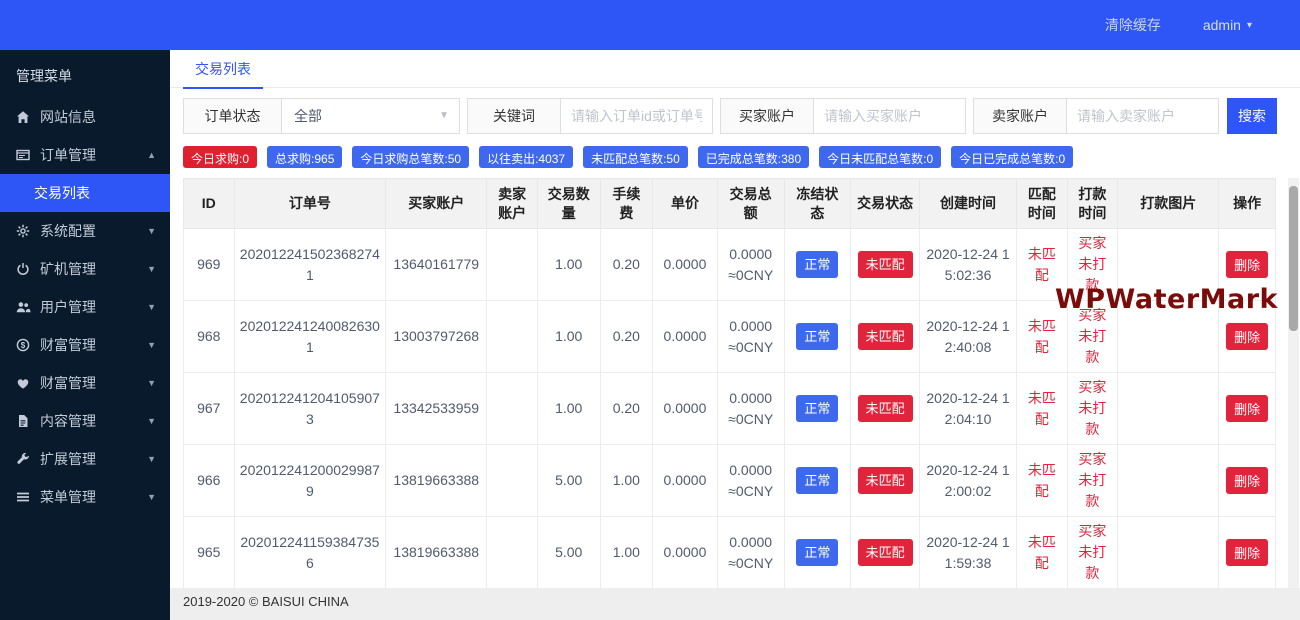 This screenshot has width=1300, height=620. I want to click on cell-created: 2020-12-24 12:04:10, so click(968, 408).